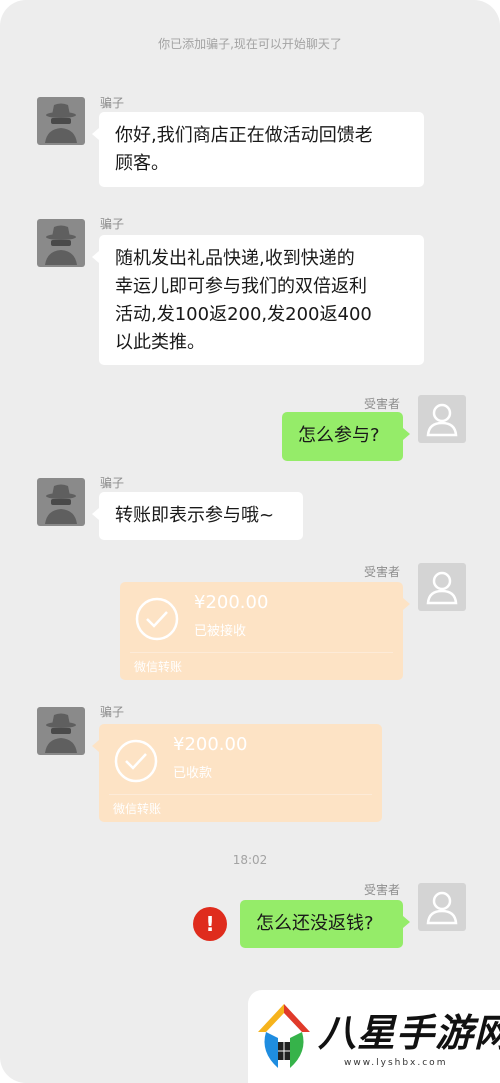 The width and height of the screenshot is (500, 1083). I want to click on message-bubble: 转账即表示参与哦~, so click(197, 516).